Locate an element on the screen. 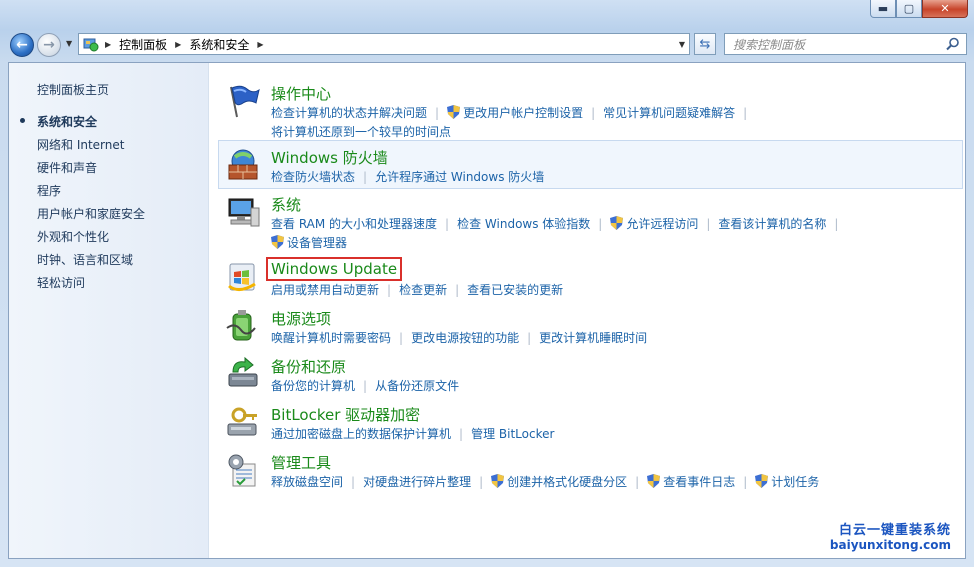 This screenshot has width=974, height=567. category-links: 启用或禁用自动更新 | 检查更新 | 查看已安装的更新 is located at coordinates (611, 290).